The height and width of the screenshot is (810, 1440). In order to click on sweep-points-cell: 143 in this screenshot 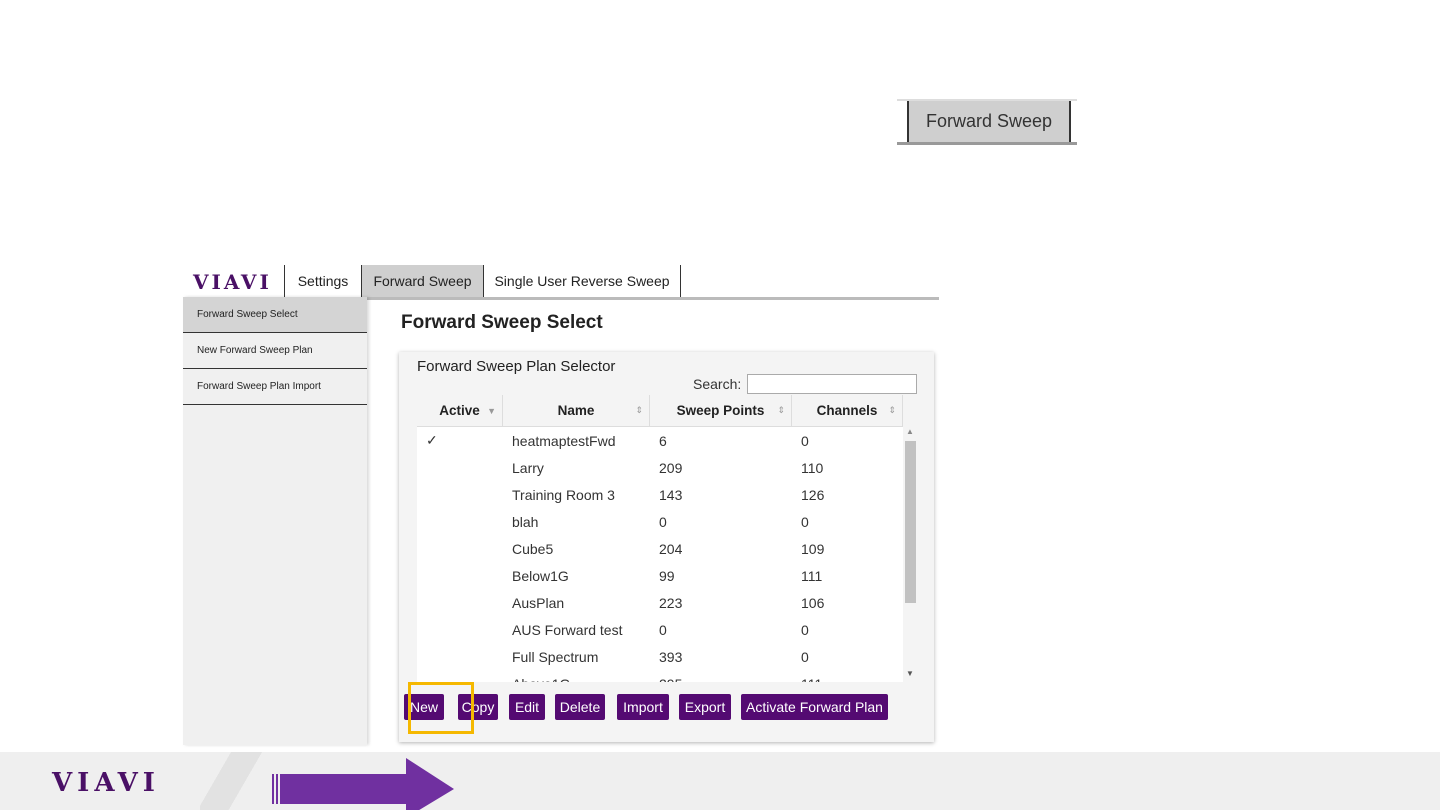, I will do `click(671, 494)`.